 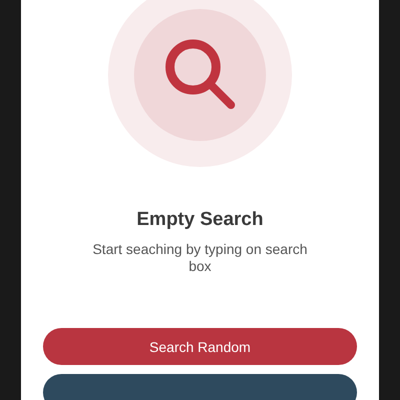 I want to click on empty-state-title: Empty Search, so click(x=200, y=220).